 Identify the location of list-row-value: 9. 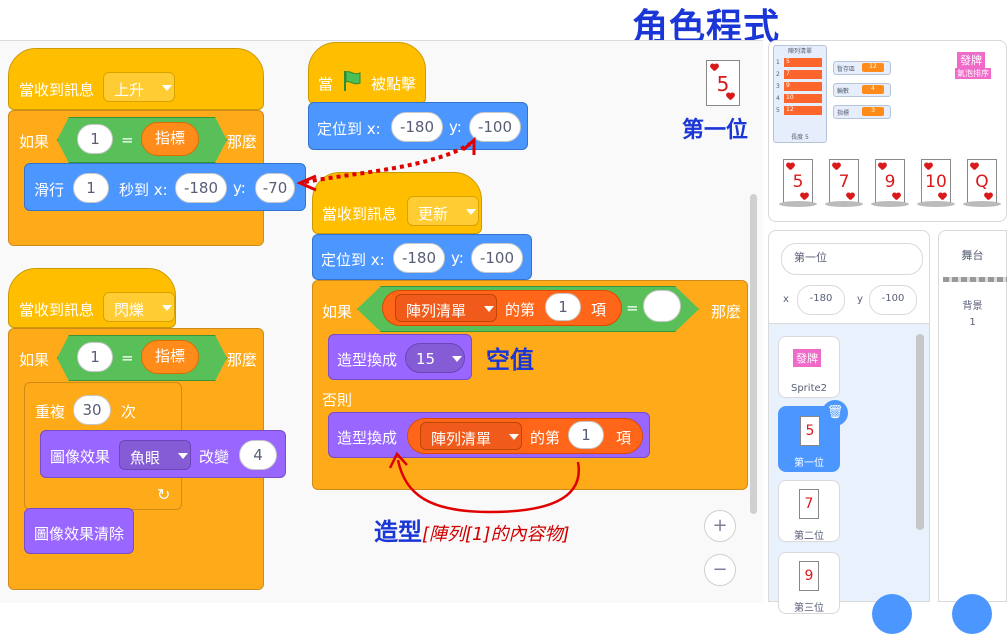
(803, 86).